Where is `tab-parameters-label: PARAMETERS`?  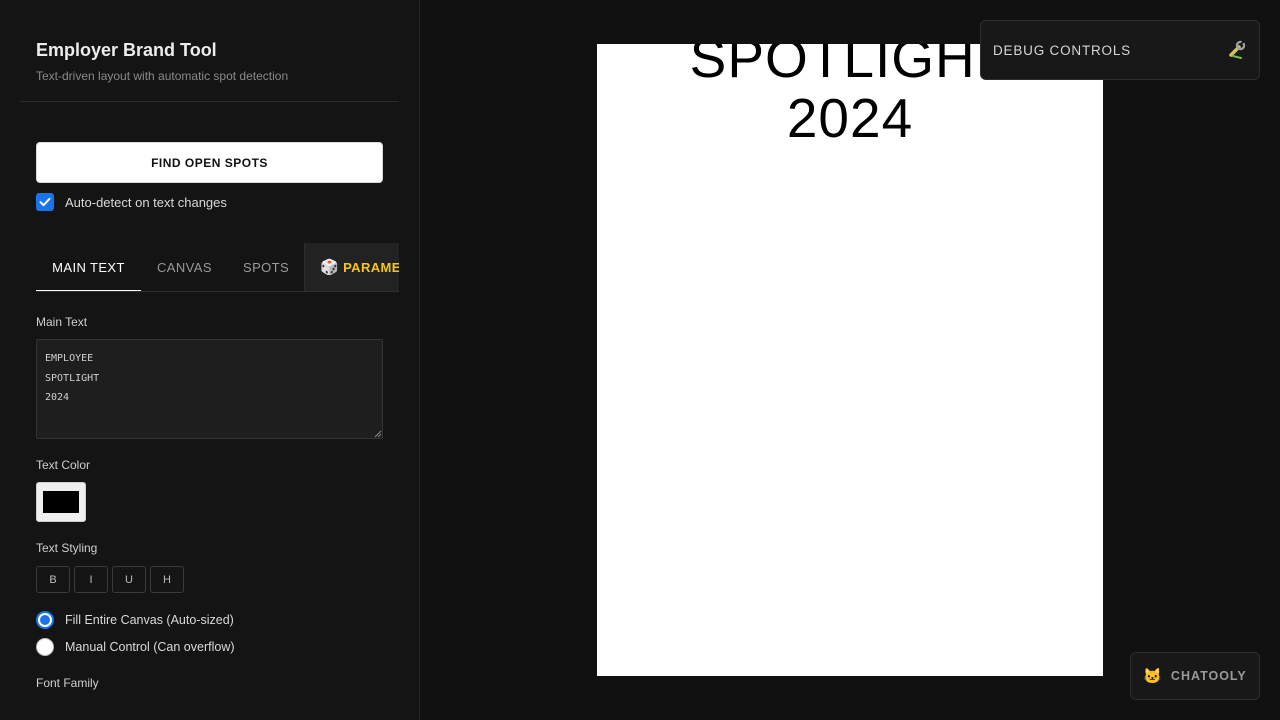
tab-parameters-label: PARAMETERS is located at coordinates (371, 267).